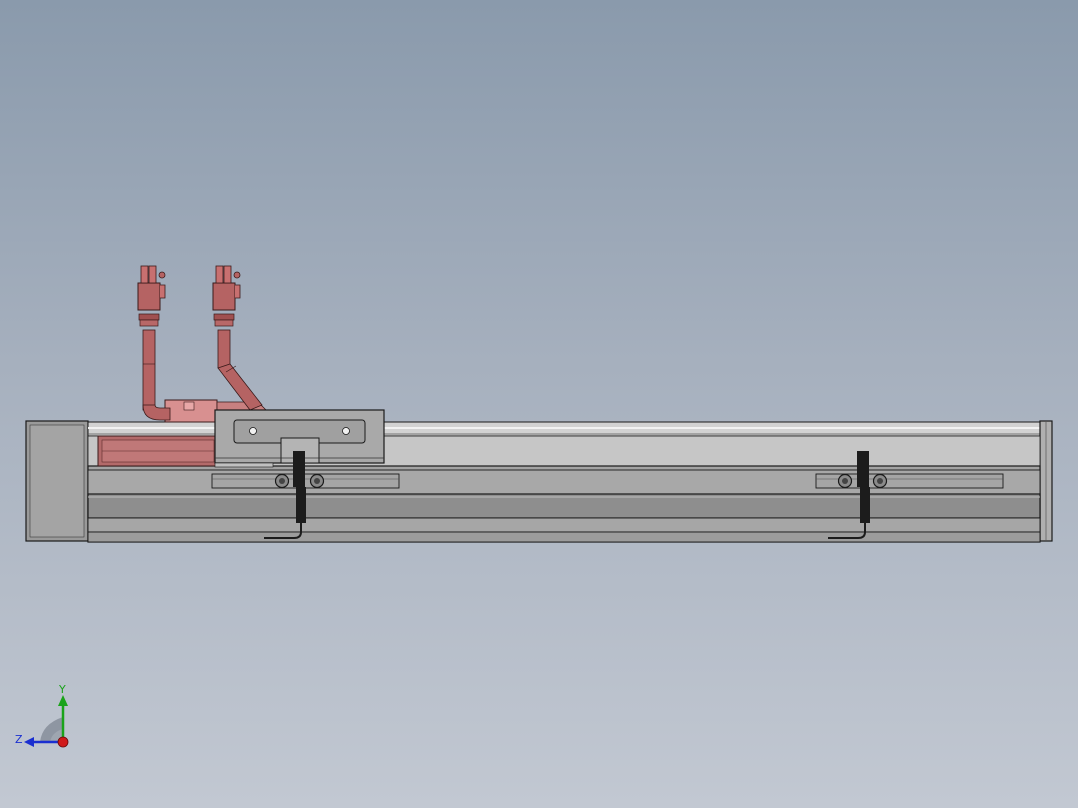  I want to click on x-axis-dot, so click(63, 742).